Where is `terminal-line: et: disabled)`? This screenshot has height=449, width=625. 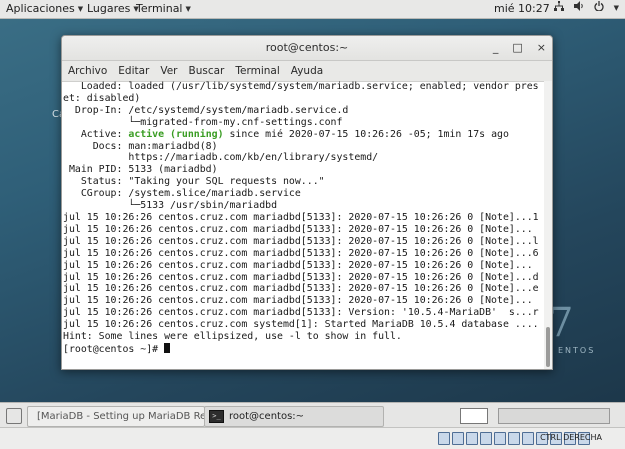
terminal-line: et: disabled) is located at coordinates (102, 98).